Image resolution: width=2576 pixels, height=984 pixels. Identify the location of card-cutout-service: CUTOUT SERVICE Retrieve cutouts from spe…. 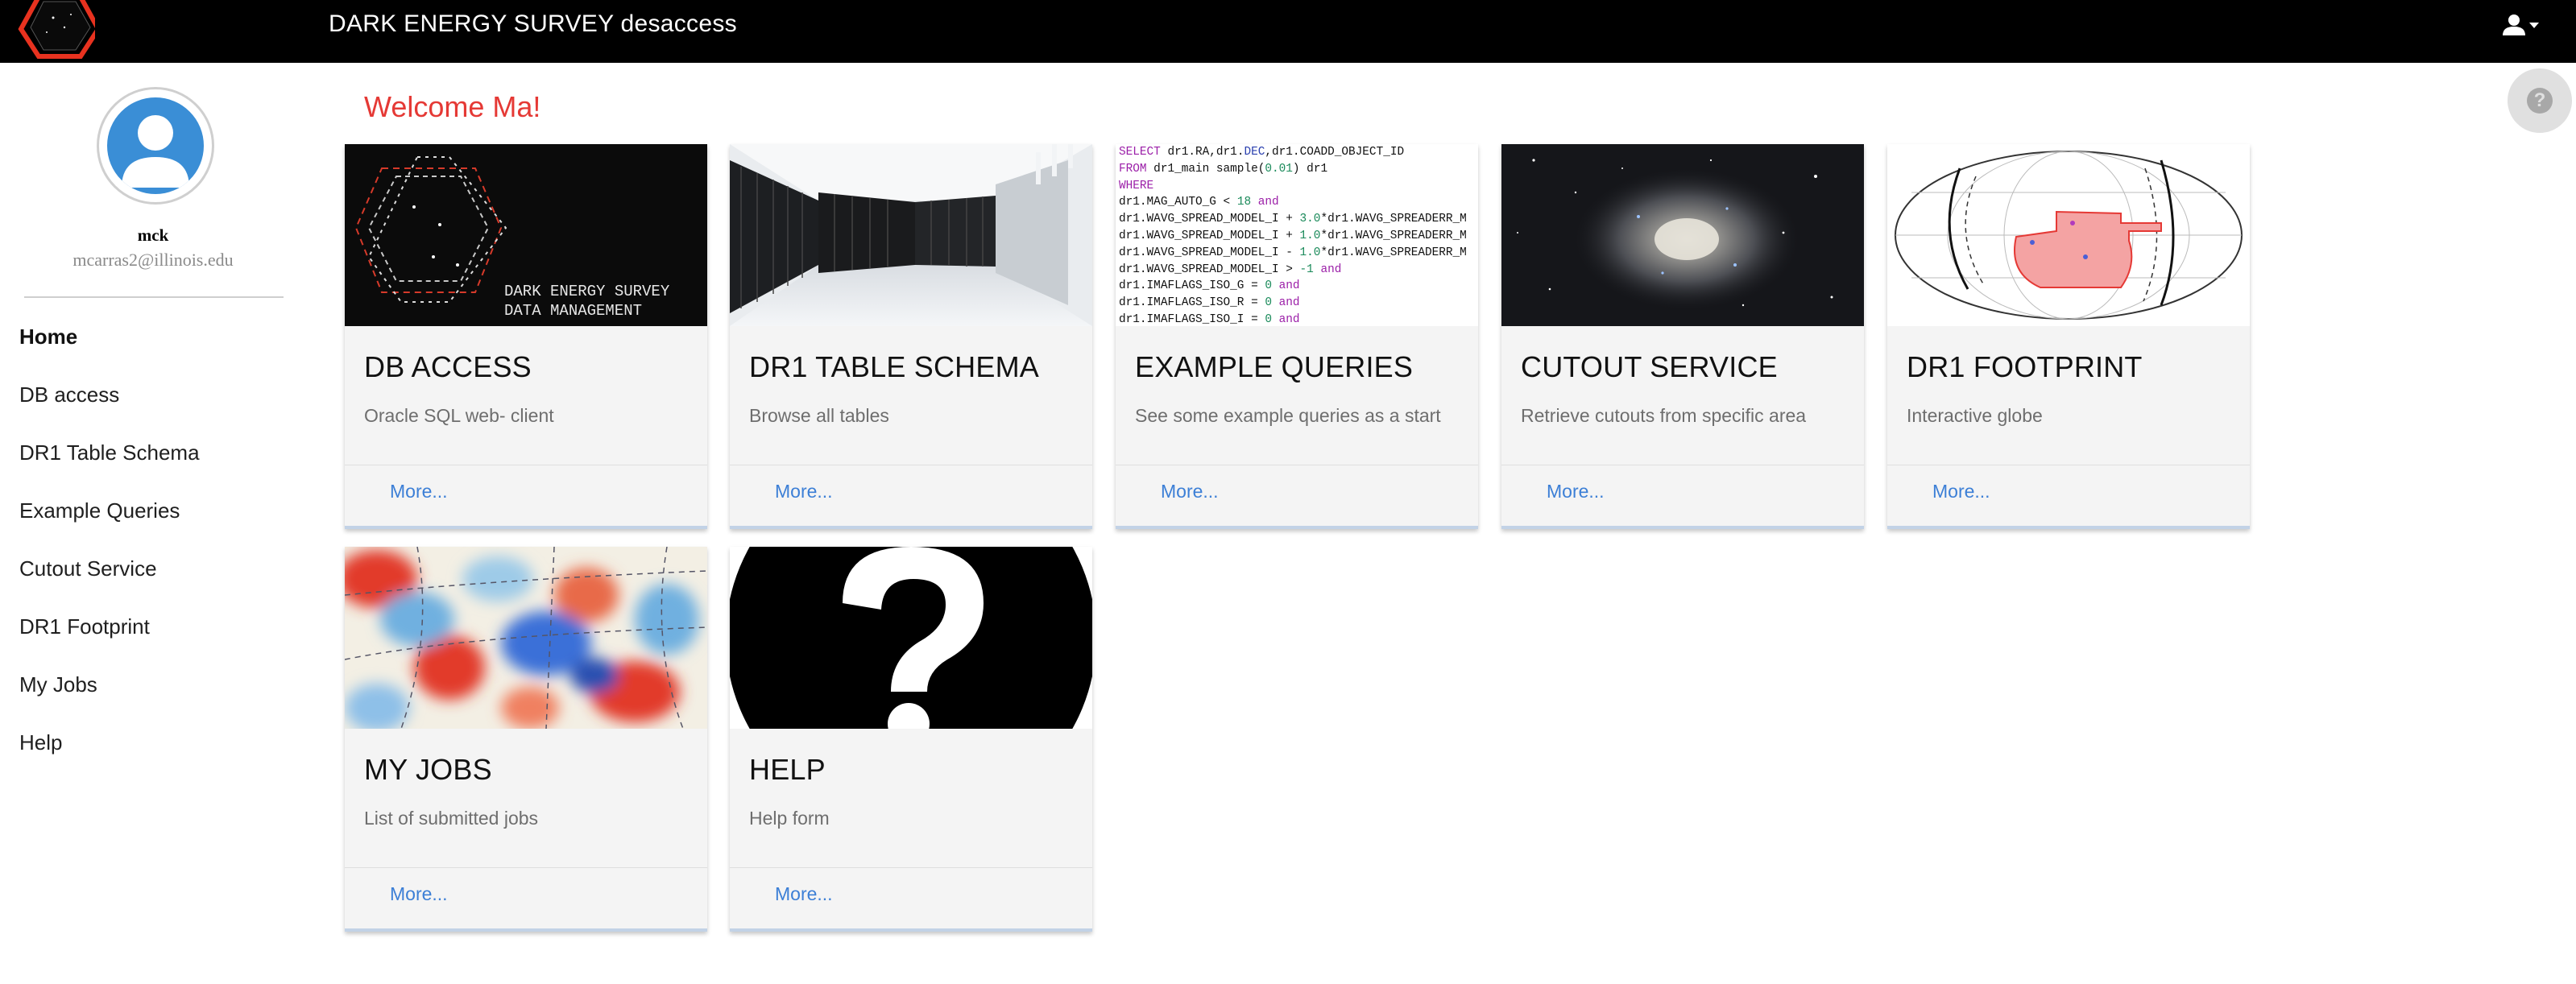
(1682, 337).